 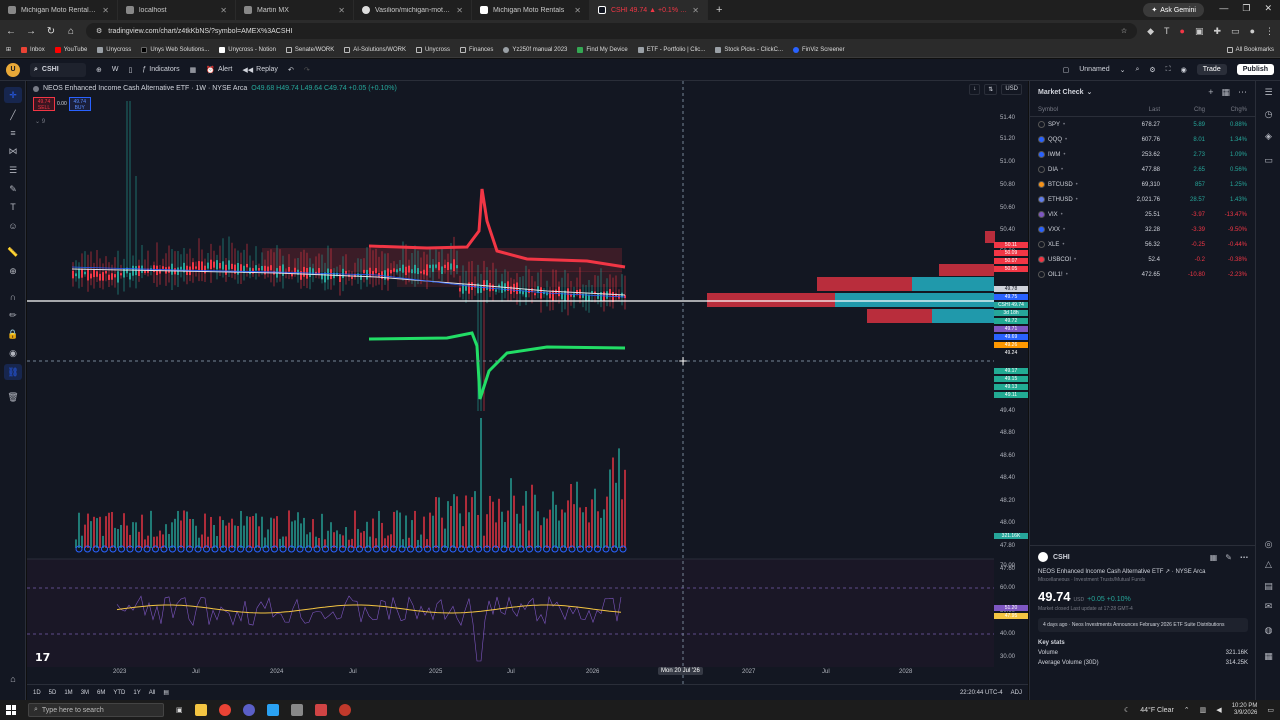 What do you see at coordinates (13, 252) in the screenshot?
I see `ruler-icon: 📏` at bounding box center [13, 252].